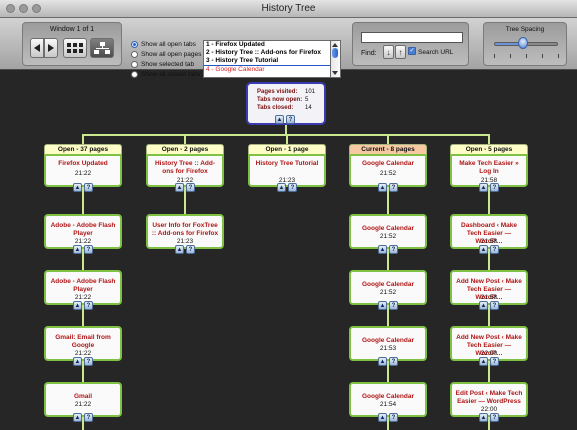 This screenshot has height=430, width=577. Describe the element at coordinates (83, 396) in the screenshot. I see `page-title: Gmail` at that location.